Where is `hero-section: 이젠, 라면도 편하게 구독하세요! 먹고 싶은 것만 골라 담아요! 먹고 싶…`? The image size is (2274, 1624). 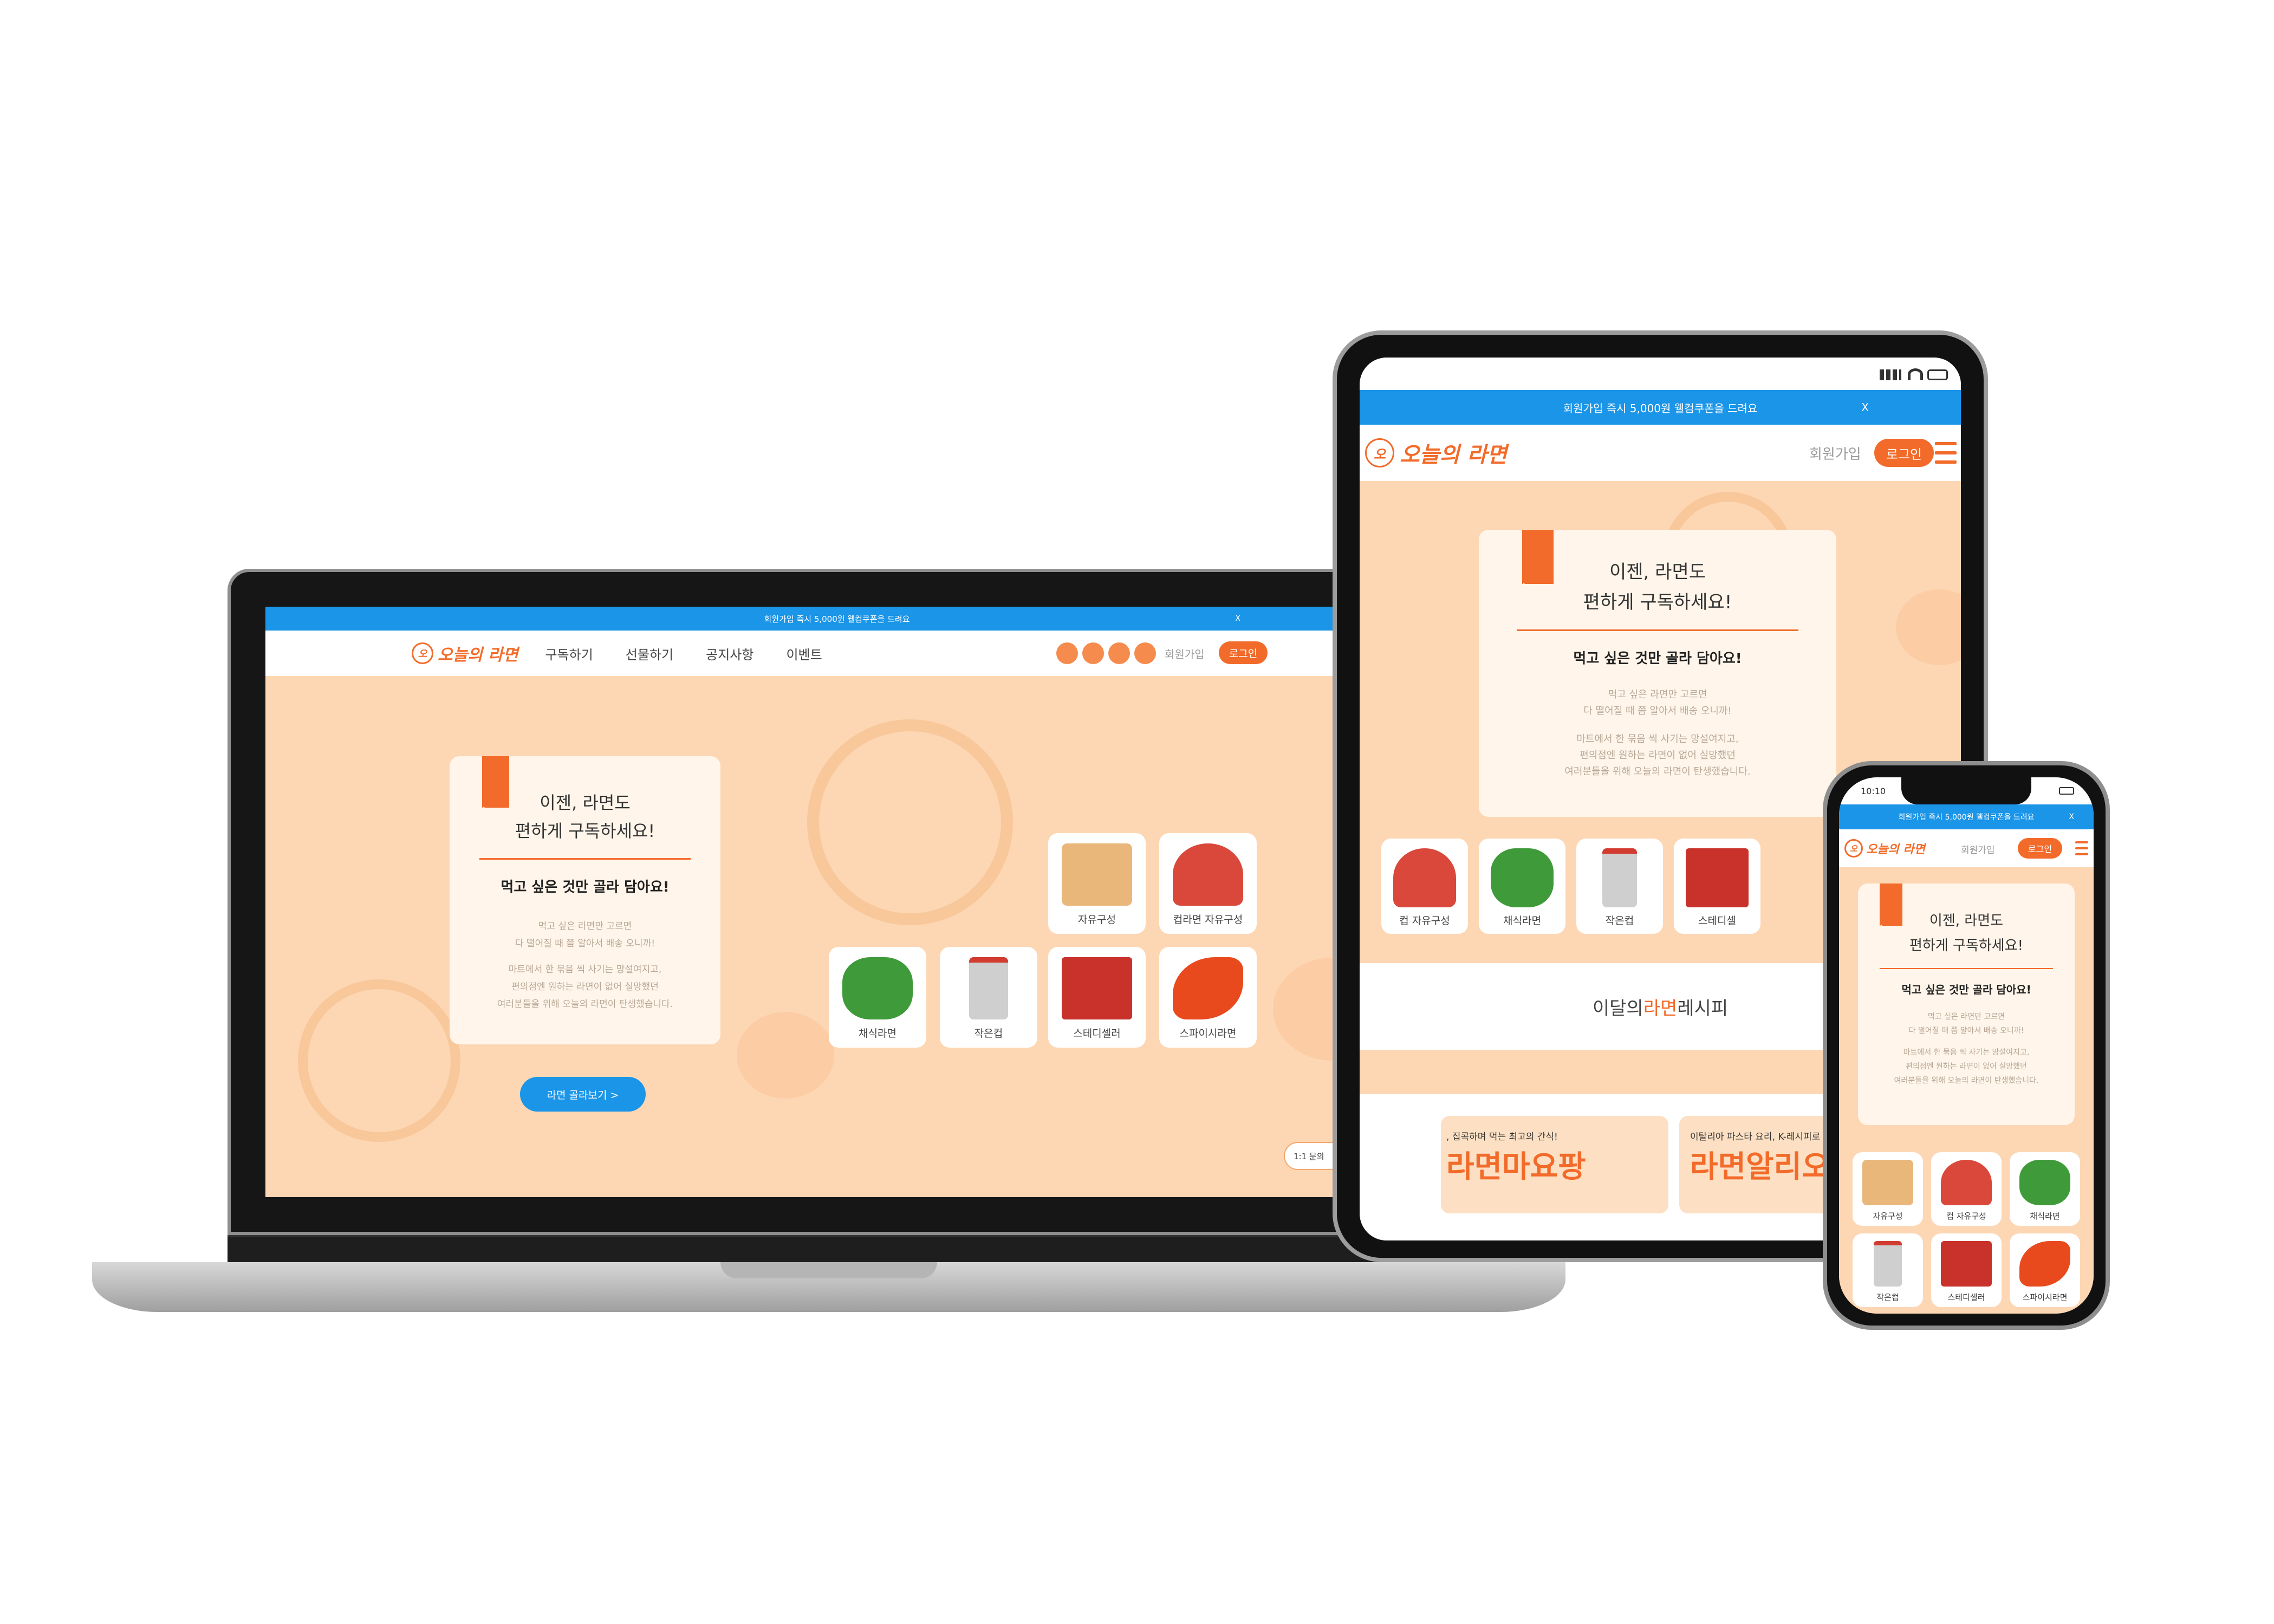 hero-section: 이젠, 라면도 편하게 구독하세요! 먹고 싶은 것만 골라 담아요! 먹고 싶… is located at coordinates (1966, 1090).